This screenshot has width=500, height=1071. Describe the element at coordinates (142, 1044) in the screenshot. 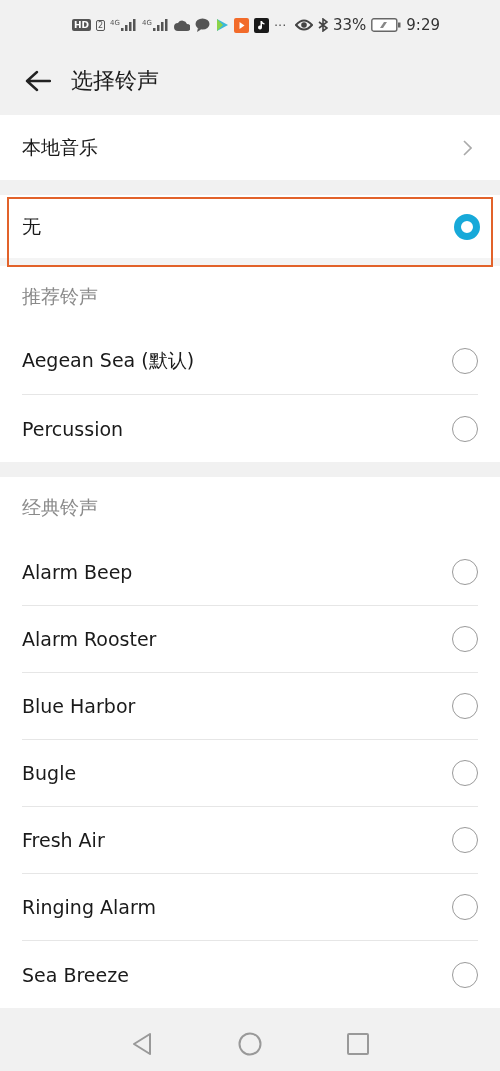

I see `back-nav-icon` at that location.